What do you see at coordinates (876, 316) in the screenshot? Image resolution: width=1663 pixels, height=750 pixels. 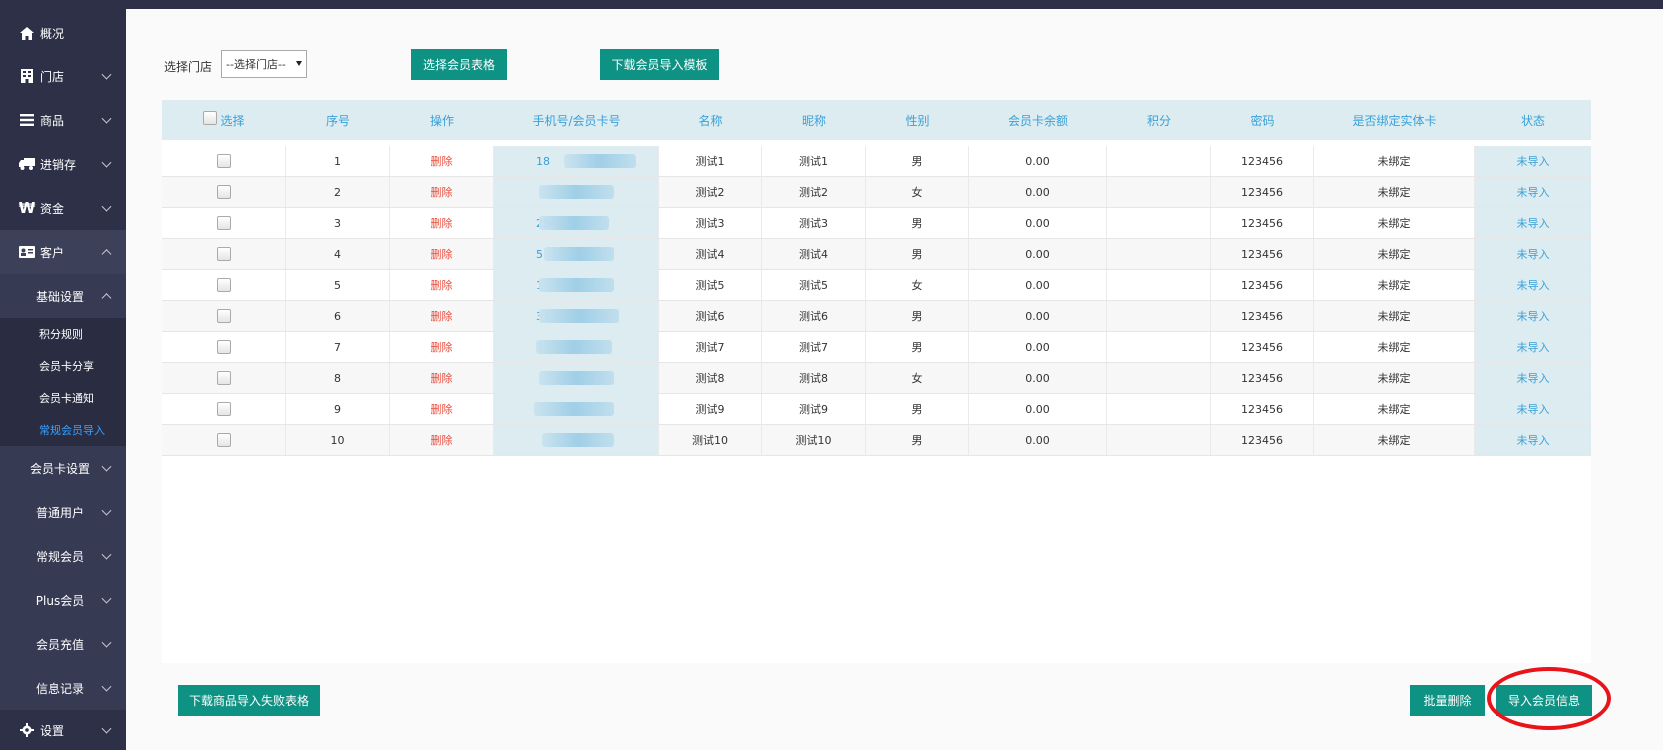 I see `table-row: 6删除37测试6测试6男0.00123456未绑定未导入` at bounding box center [876, 316].